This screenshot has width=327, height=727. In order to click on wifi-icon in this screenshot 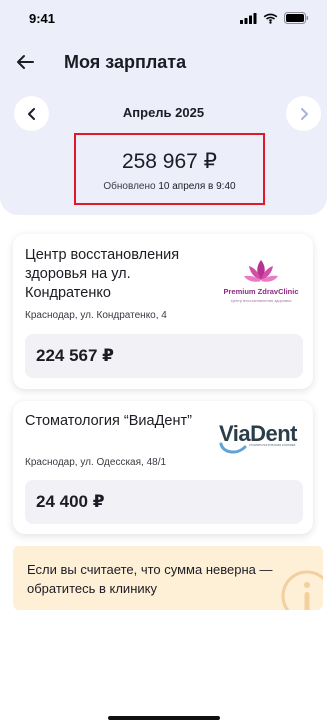, I will do `click(270, 18)`.